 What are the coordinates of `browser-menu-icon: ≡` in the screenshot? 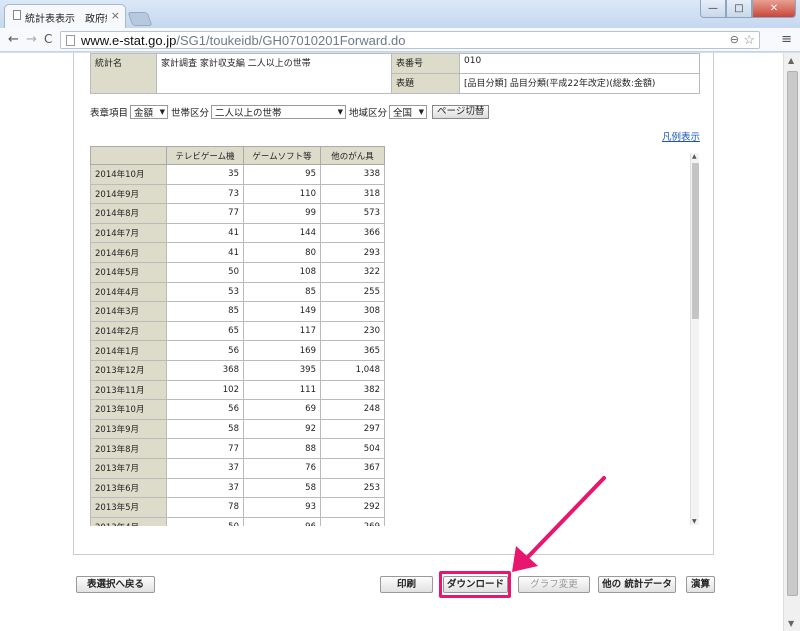 It's located at (786, 39).